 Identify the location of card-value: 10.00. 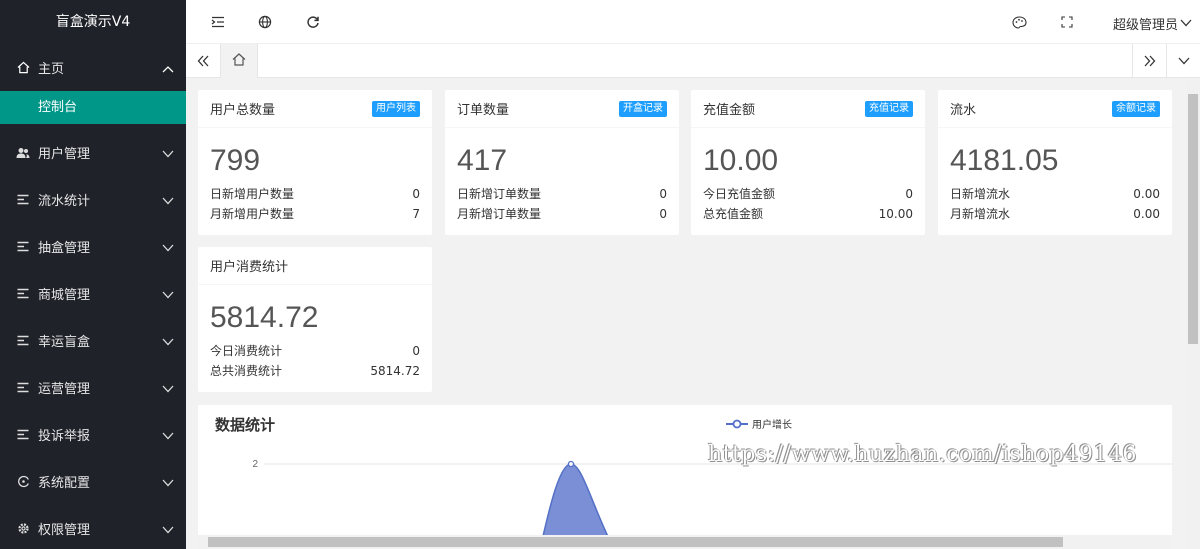
(741, 160).